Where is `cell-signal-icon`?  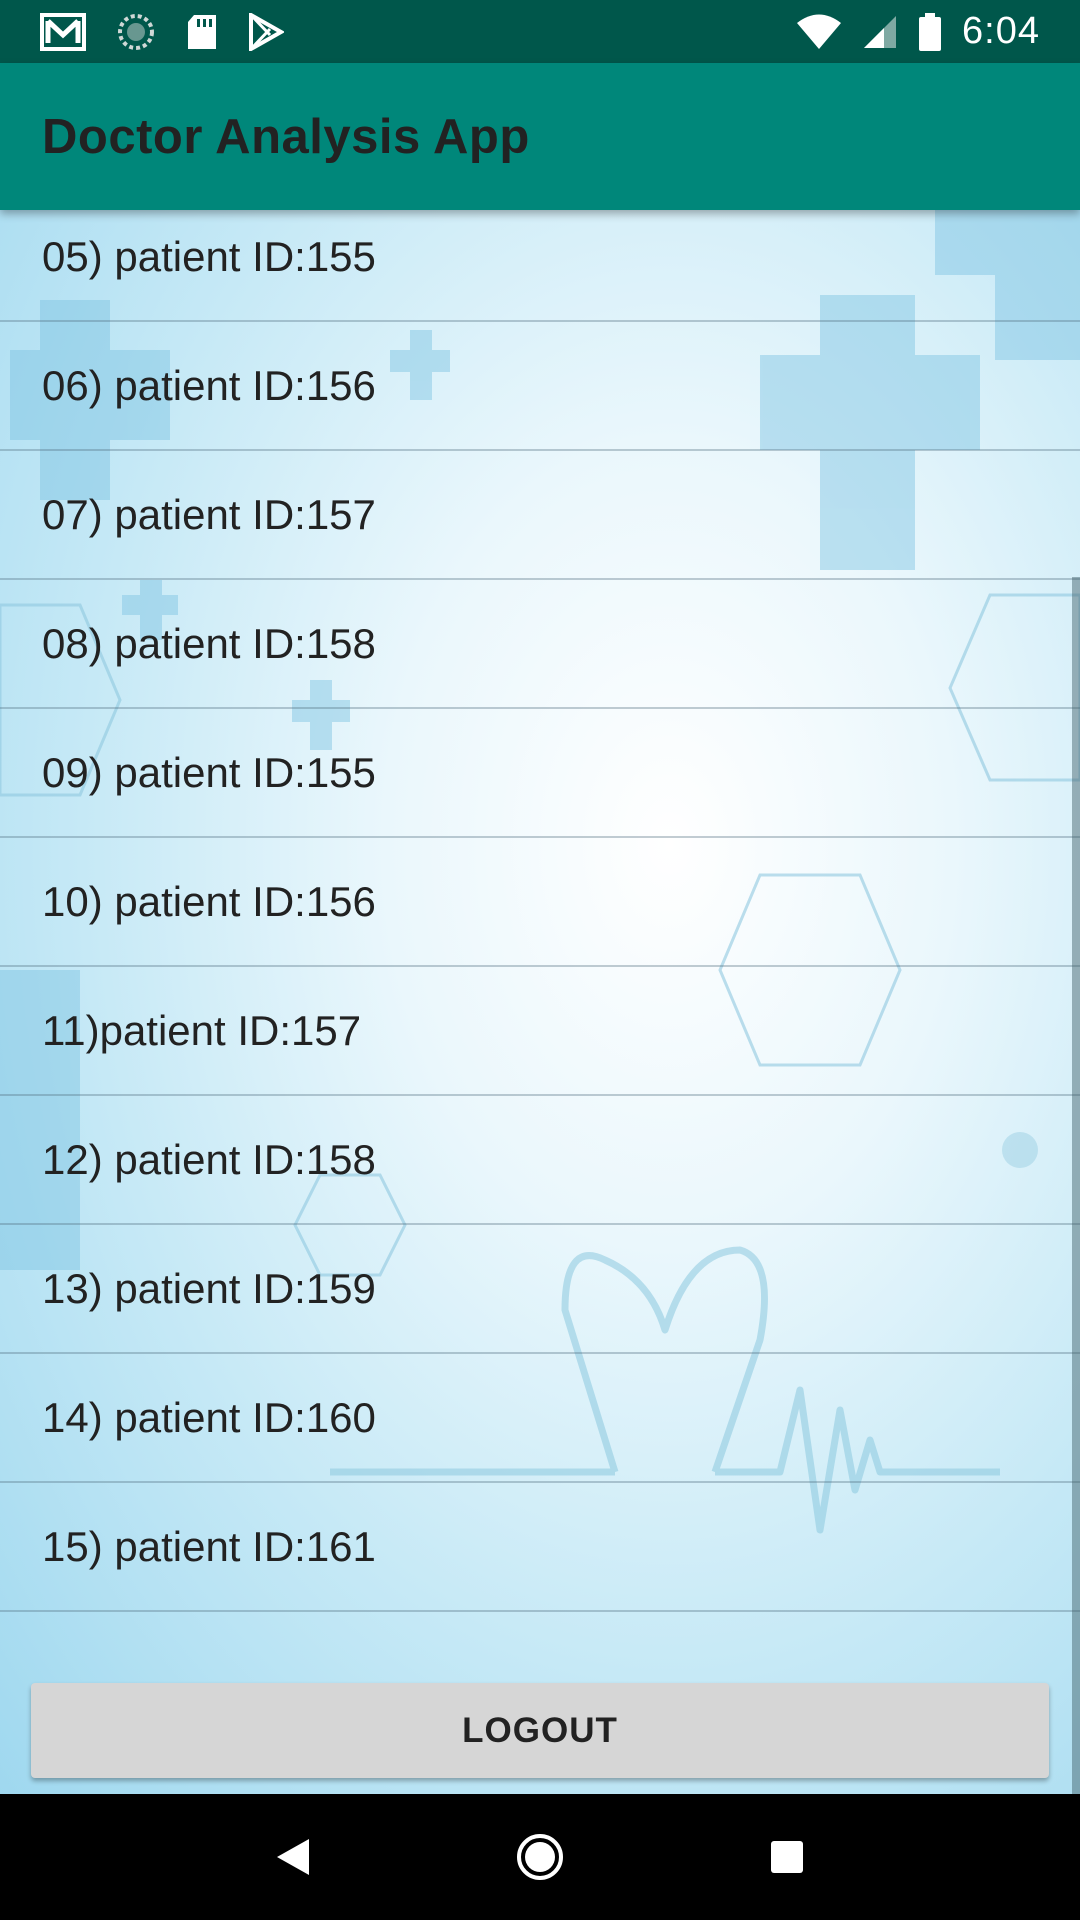
cell-signal-icon is located at coordinates (880, 32).